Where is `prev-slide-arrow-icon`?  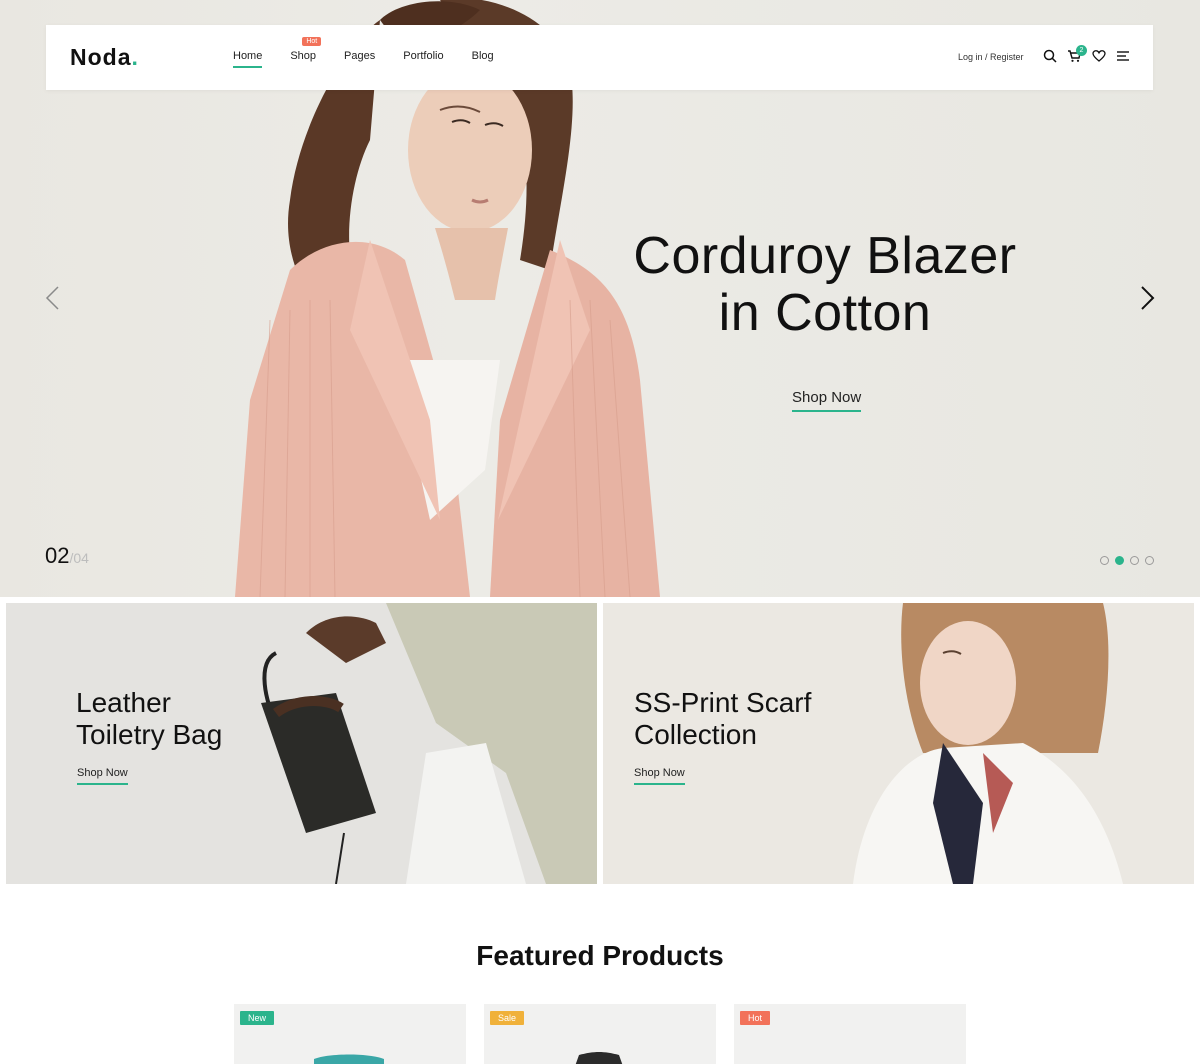
prev-slide-arrow-icon is located at coordinates (53, 298).